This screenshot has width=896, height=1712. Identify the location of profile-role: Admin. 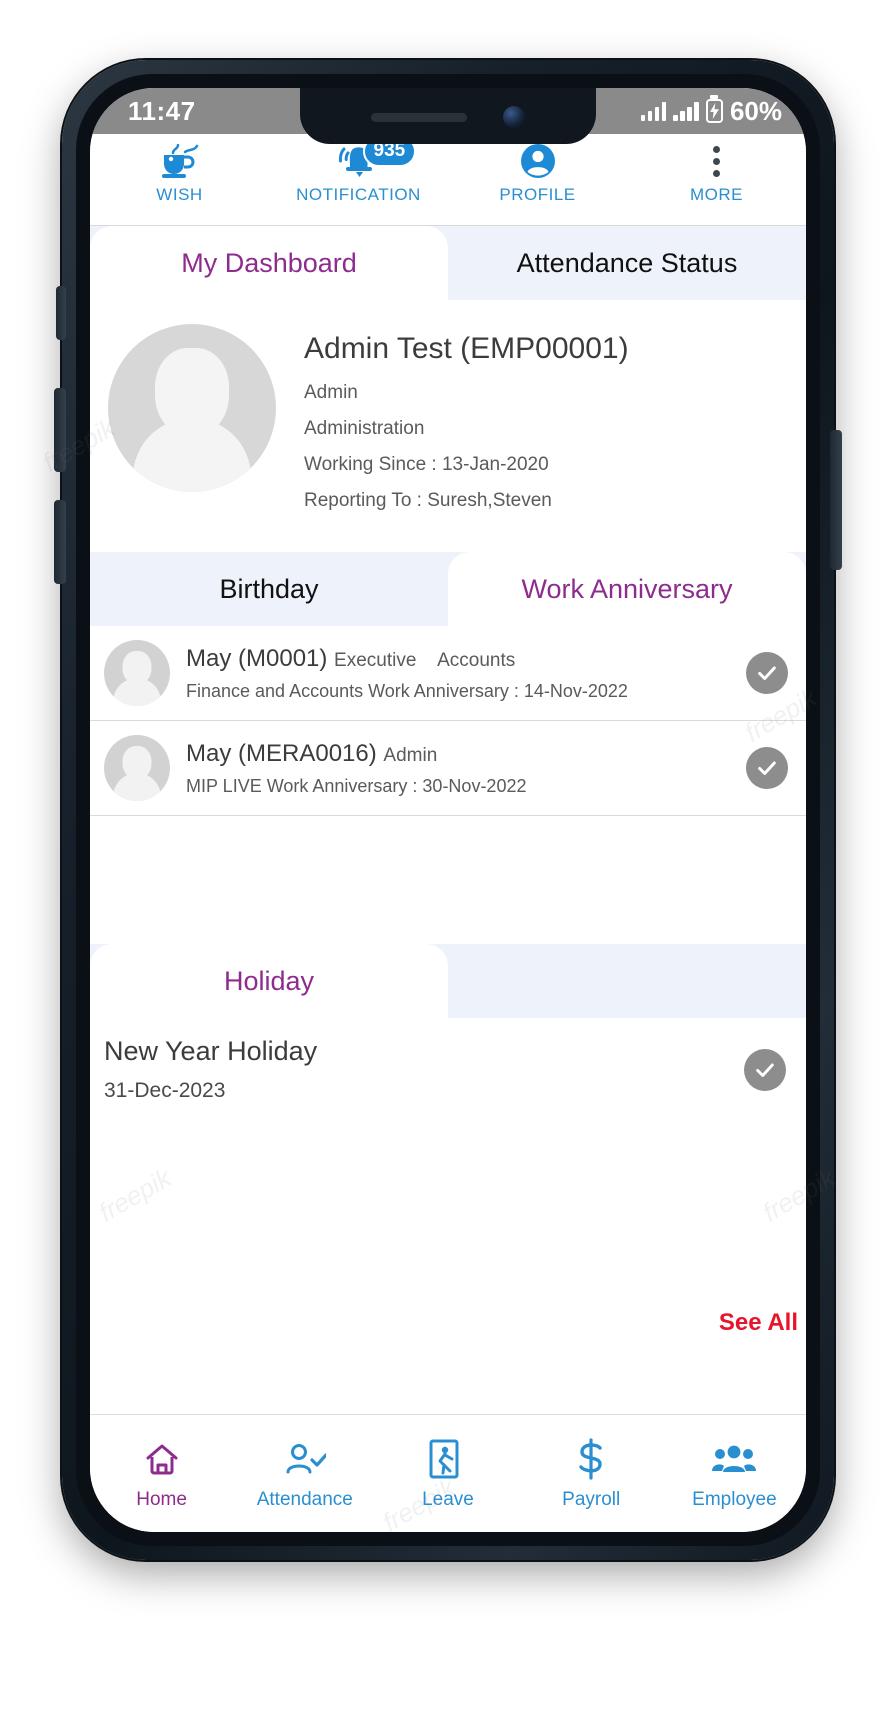
(331, 392).